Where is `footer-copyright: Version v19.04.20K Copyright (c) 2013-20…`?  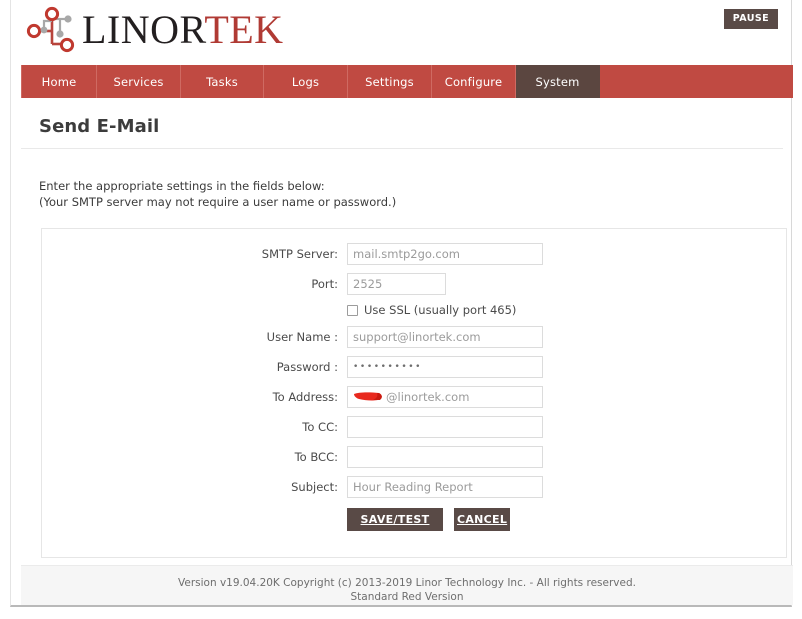
footer-copyright: Version v19.04.20K Copyright (c) 2013-20… is located at coordinates (407, 583).